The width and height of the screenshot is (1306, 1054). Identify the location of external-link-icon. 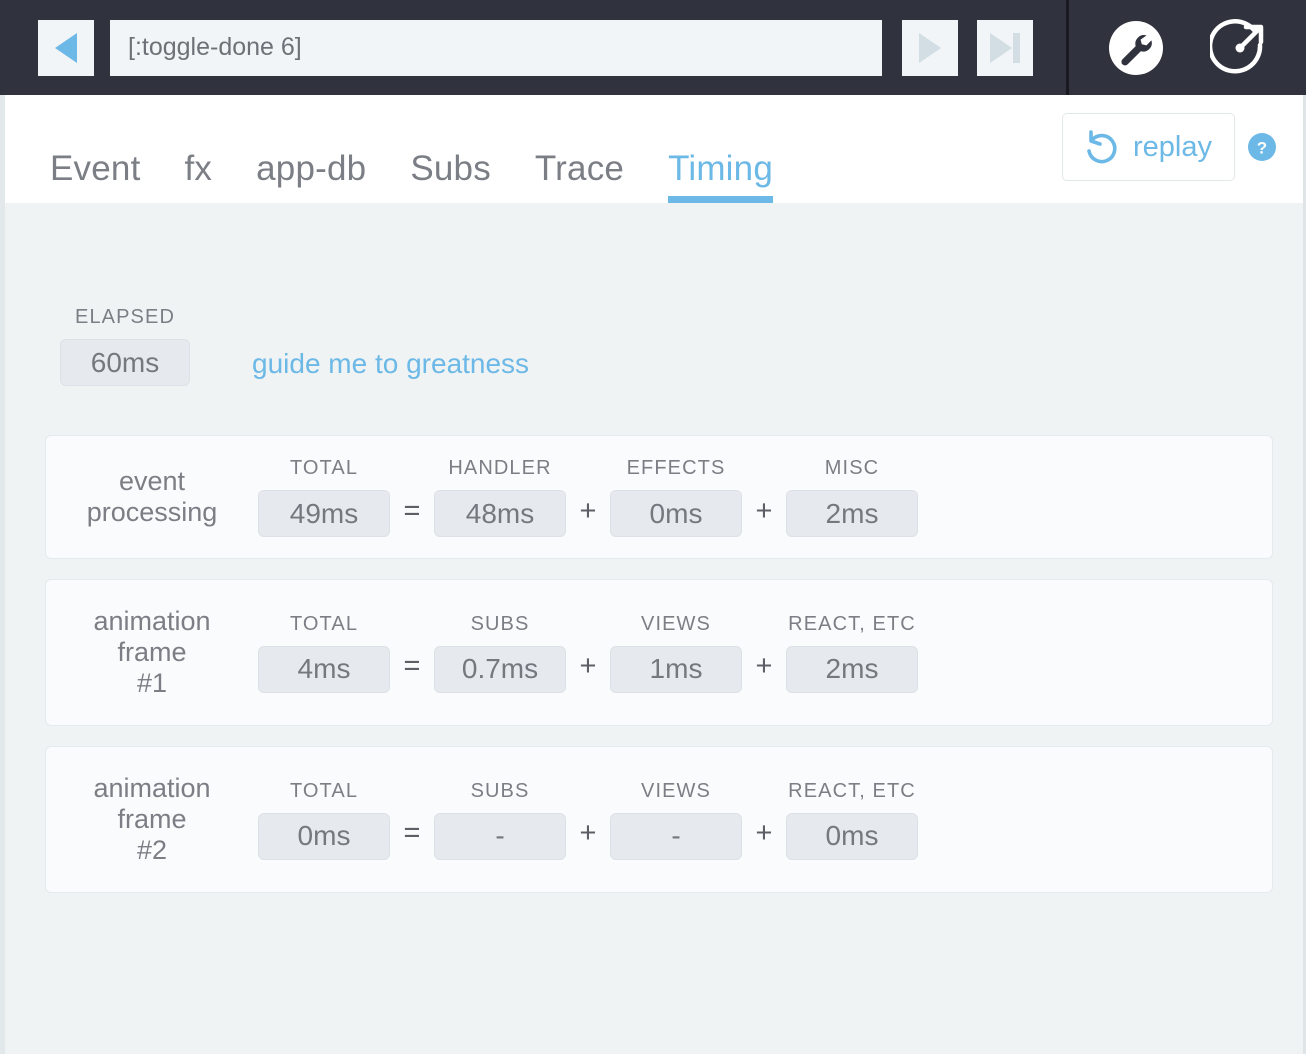
(1236, 46).